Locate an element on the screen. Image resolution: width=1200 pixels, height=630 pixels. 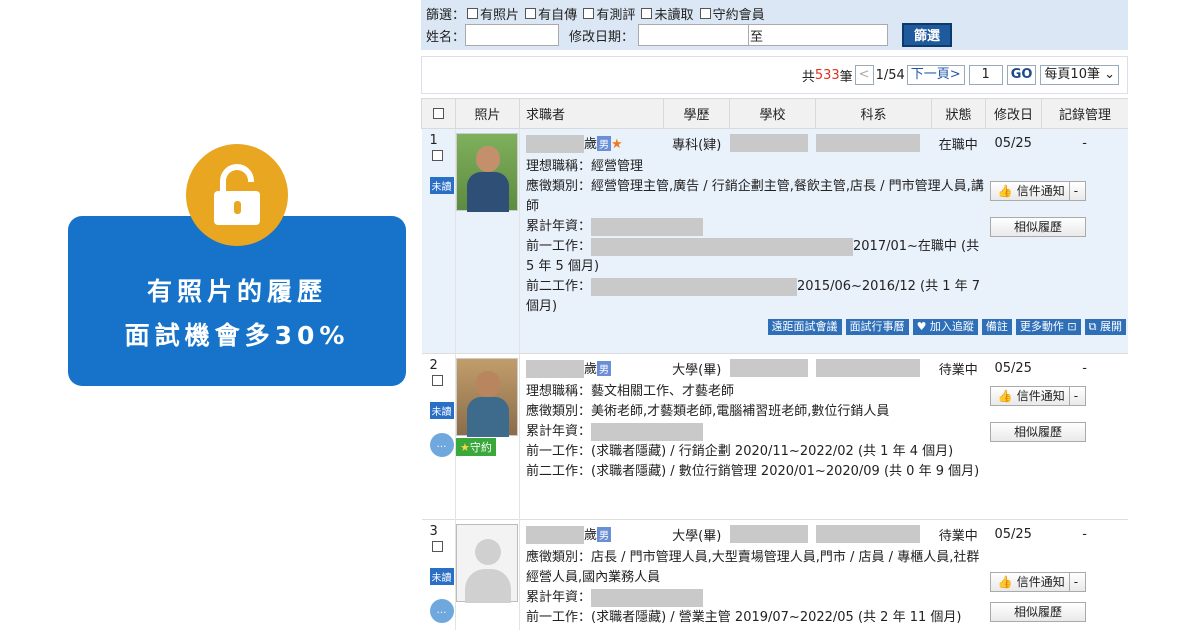
filter-option-label: 有自傳 is located at coordinates (558, 15).